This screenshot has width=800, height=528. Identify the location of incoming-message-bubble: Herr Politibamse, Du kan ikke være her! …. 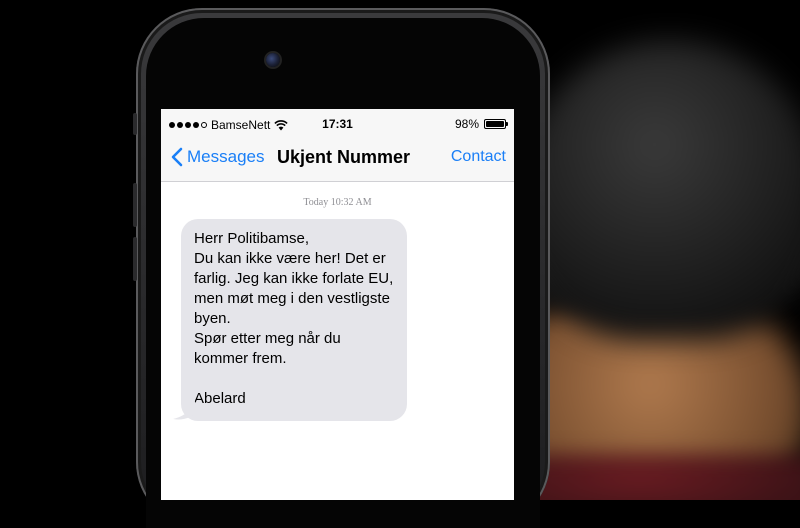
(294, 320).